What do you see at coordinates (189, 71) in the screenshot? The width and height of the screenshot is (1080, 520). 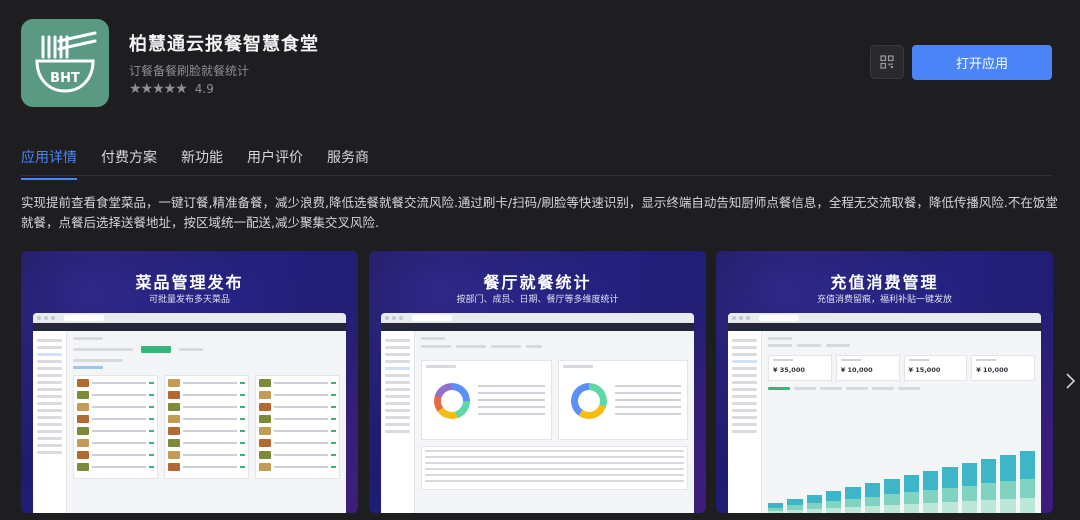 I see `app-subtitle: 订餐备餐刷脸就餐统计` at bounding box center [189, 71].